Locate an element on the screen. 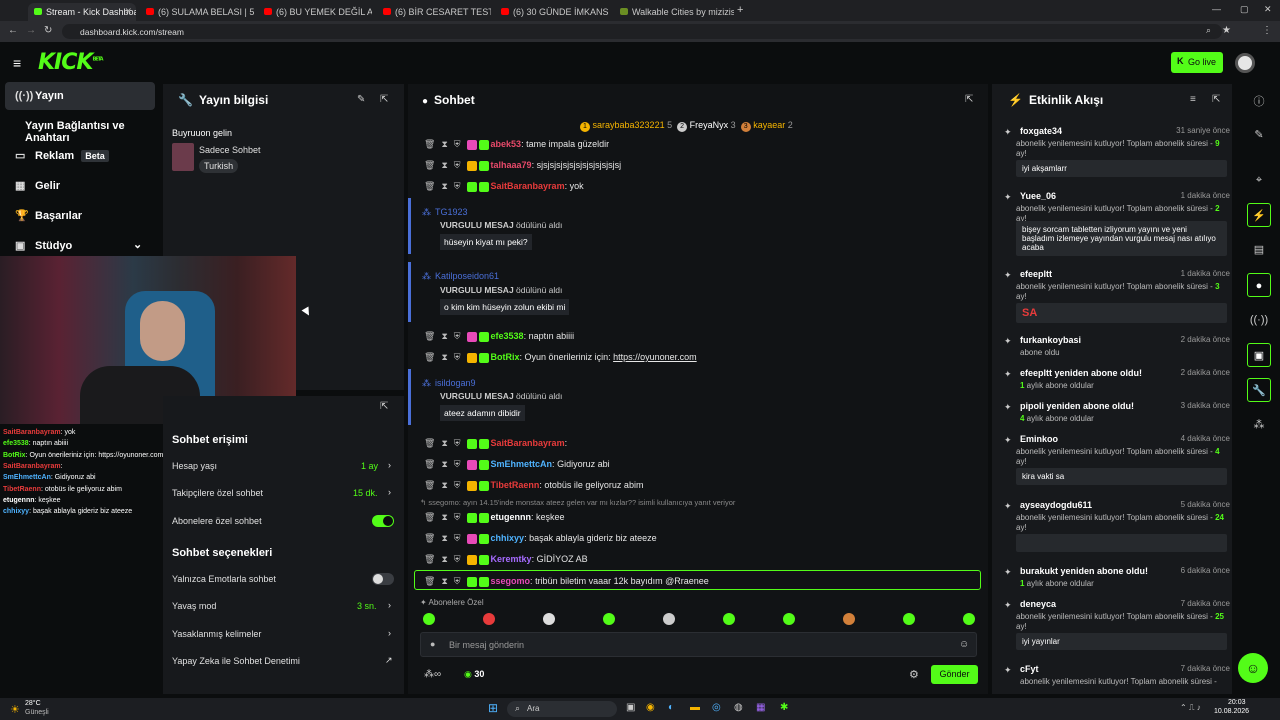 Image resolution: width=1280 pixels, height=720 pixels. leader-2-name: FreyaNyx is located at coordinates (709, 125).